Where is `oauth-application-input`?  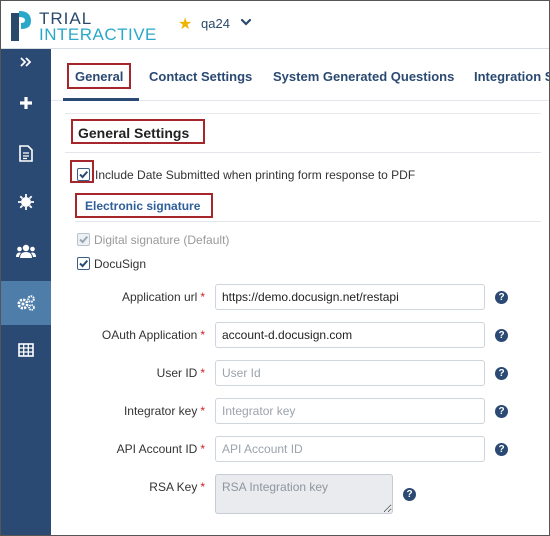
oauth-application-input is located at coordinates (350, 335).